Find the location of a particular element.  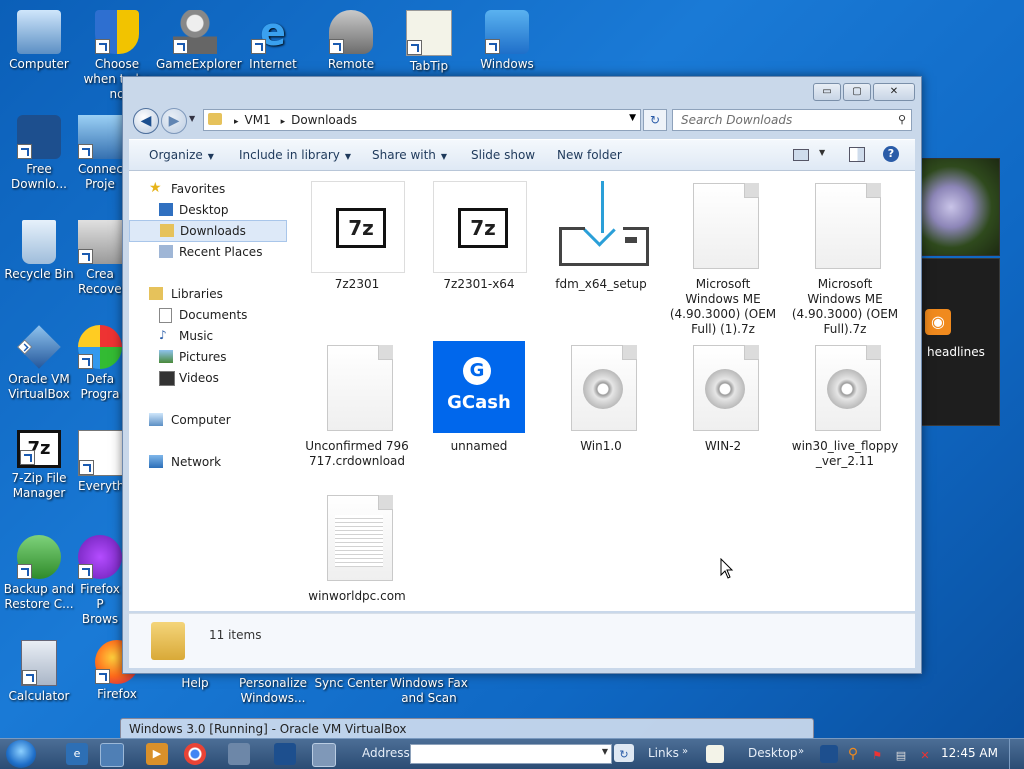

ie-taskbar-icon: e is located at coordinates (77, 754).